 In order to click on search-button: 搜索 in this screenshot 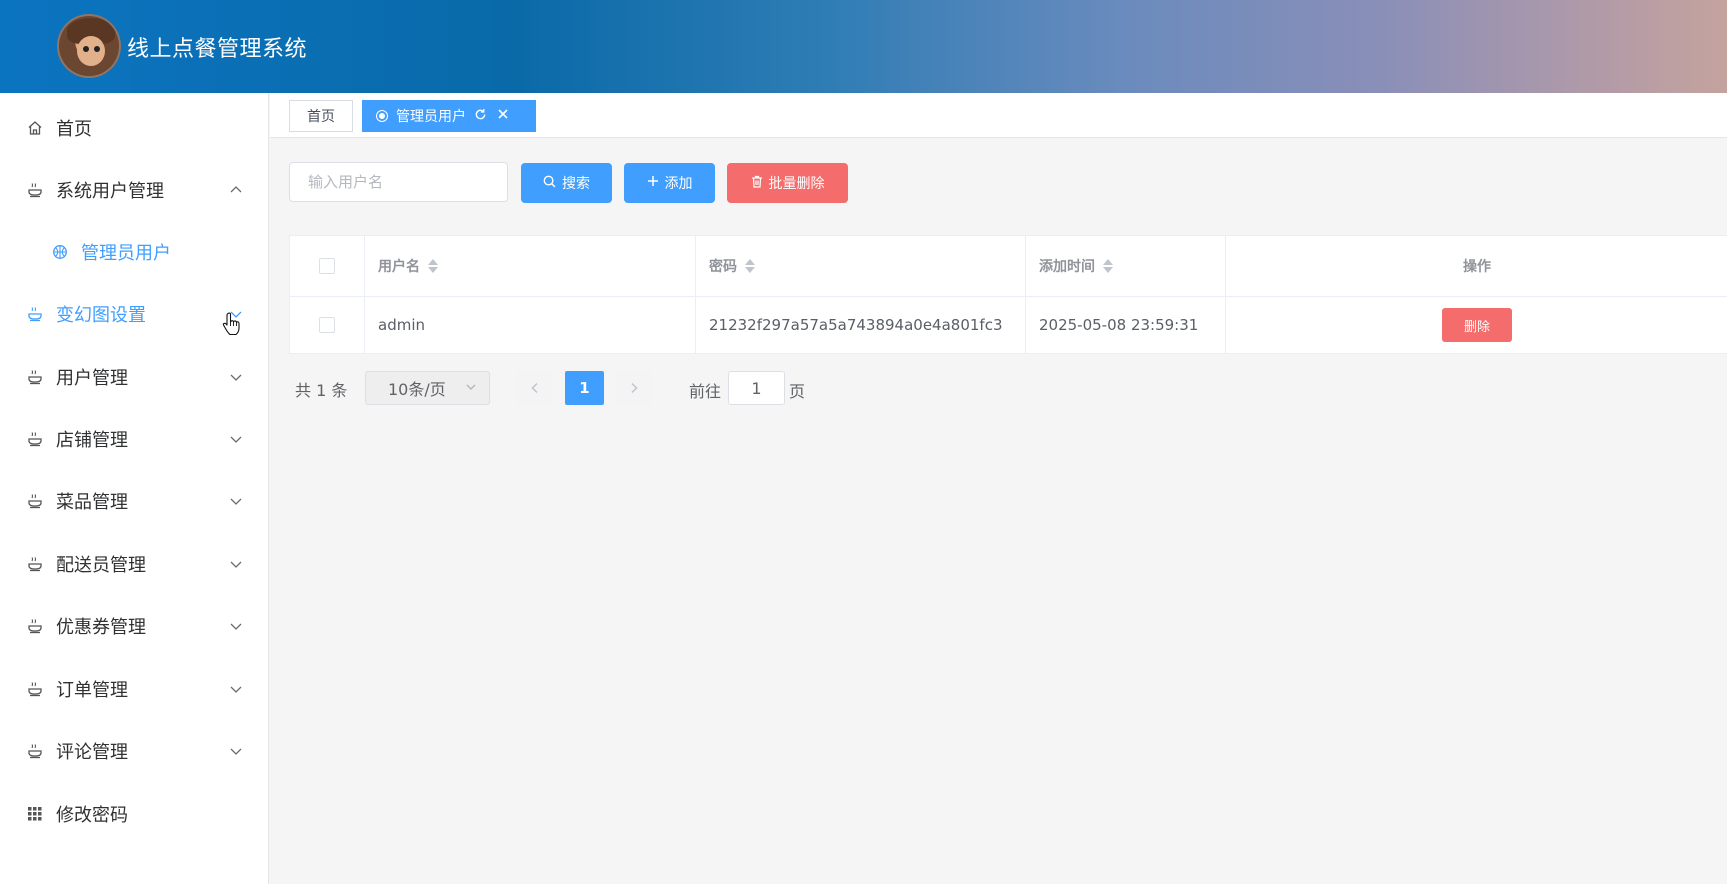, I will do `click(566, 183)`.